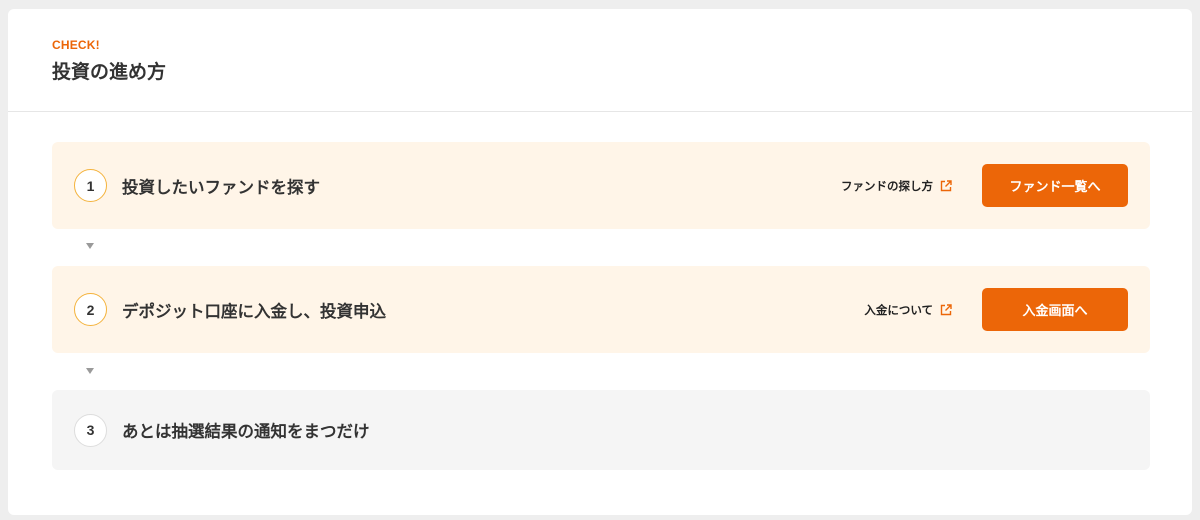 Image resolution: width=1200 pixels, height=520 pixels. What do you see at coordinates (246, 431) in the screenshot?
I see `step-title: あとは抽選結果の通知をまつだけ` at bounding box center [246, 431].